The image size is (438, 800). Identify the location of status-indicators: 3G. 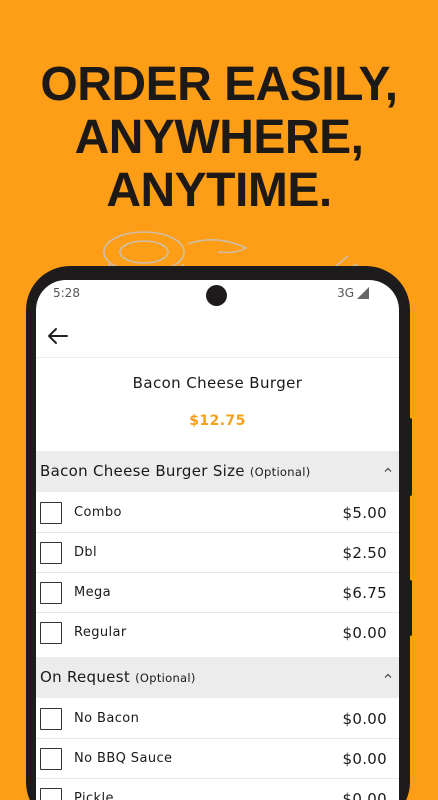
(353, 293).